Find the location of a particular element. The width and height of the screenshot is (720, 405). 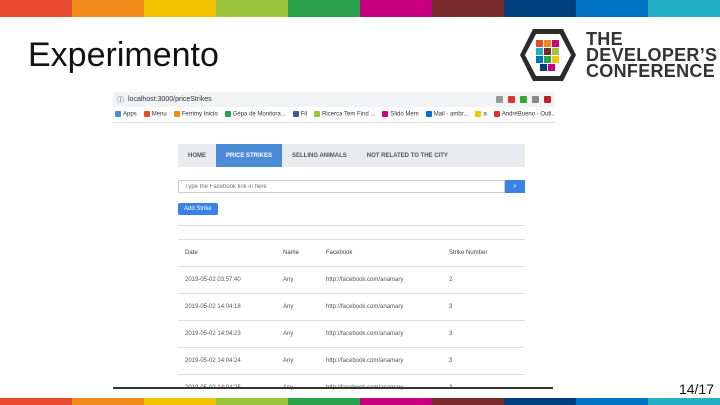

extension-icons is located at coordinates (523, 99).